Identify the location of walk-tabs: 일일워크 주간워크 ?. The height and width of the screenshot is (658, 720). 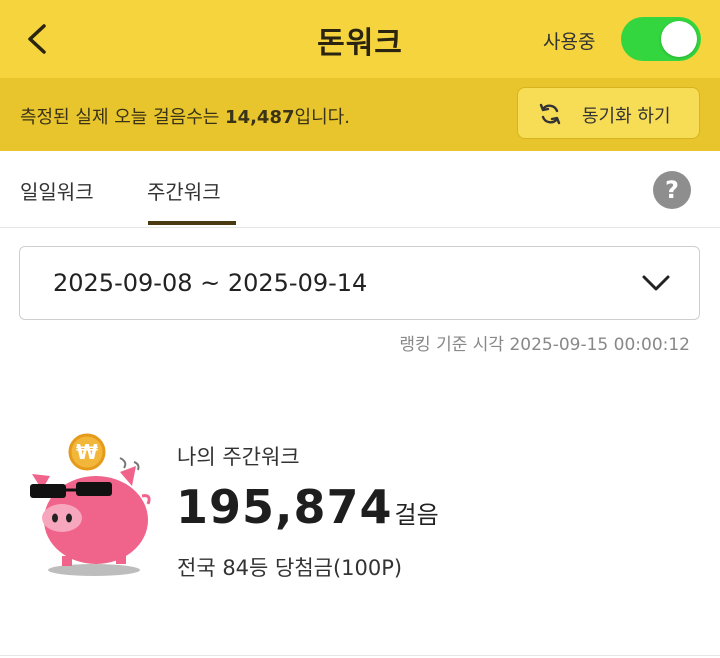
(360, 189).